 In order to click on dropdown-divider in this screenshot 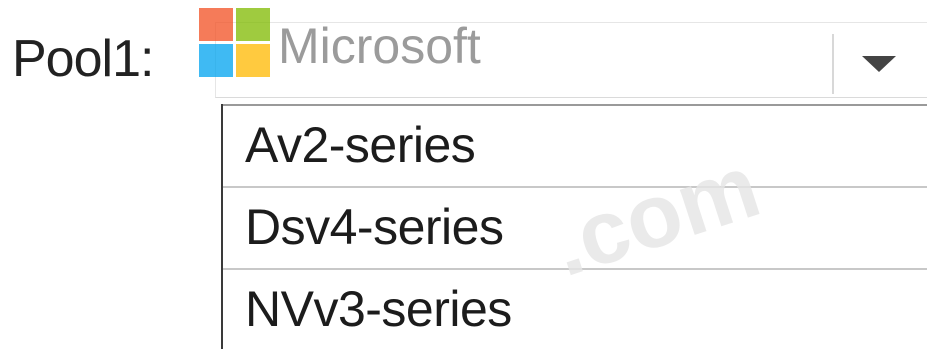, I will do `click(833, 64)`.